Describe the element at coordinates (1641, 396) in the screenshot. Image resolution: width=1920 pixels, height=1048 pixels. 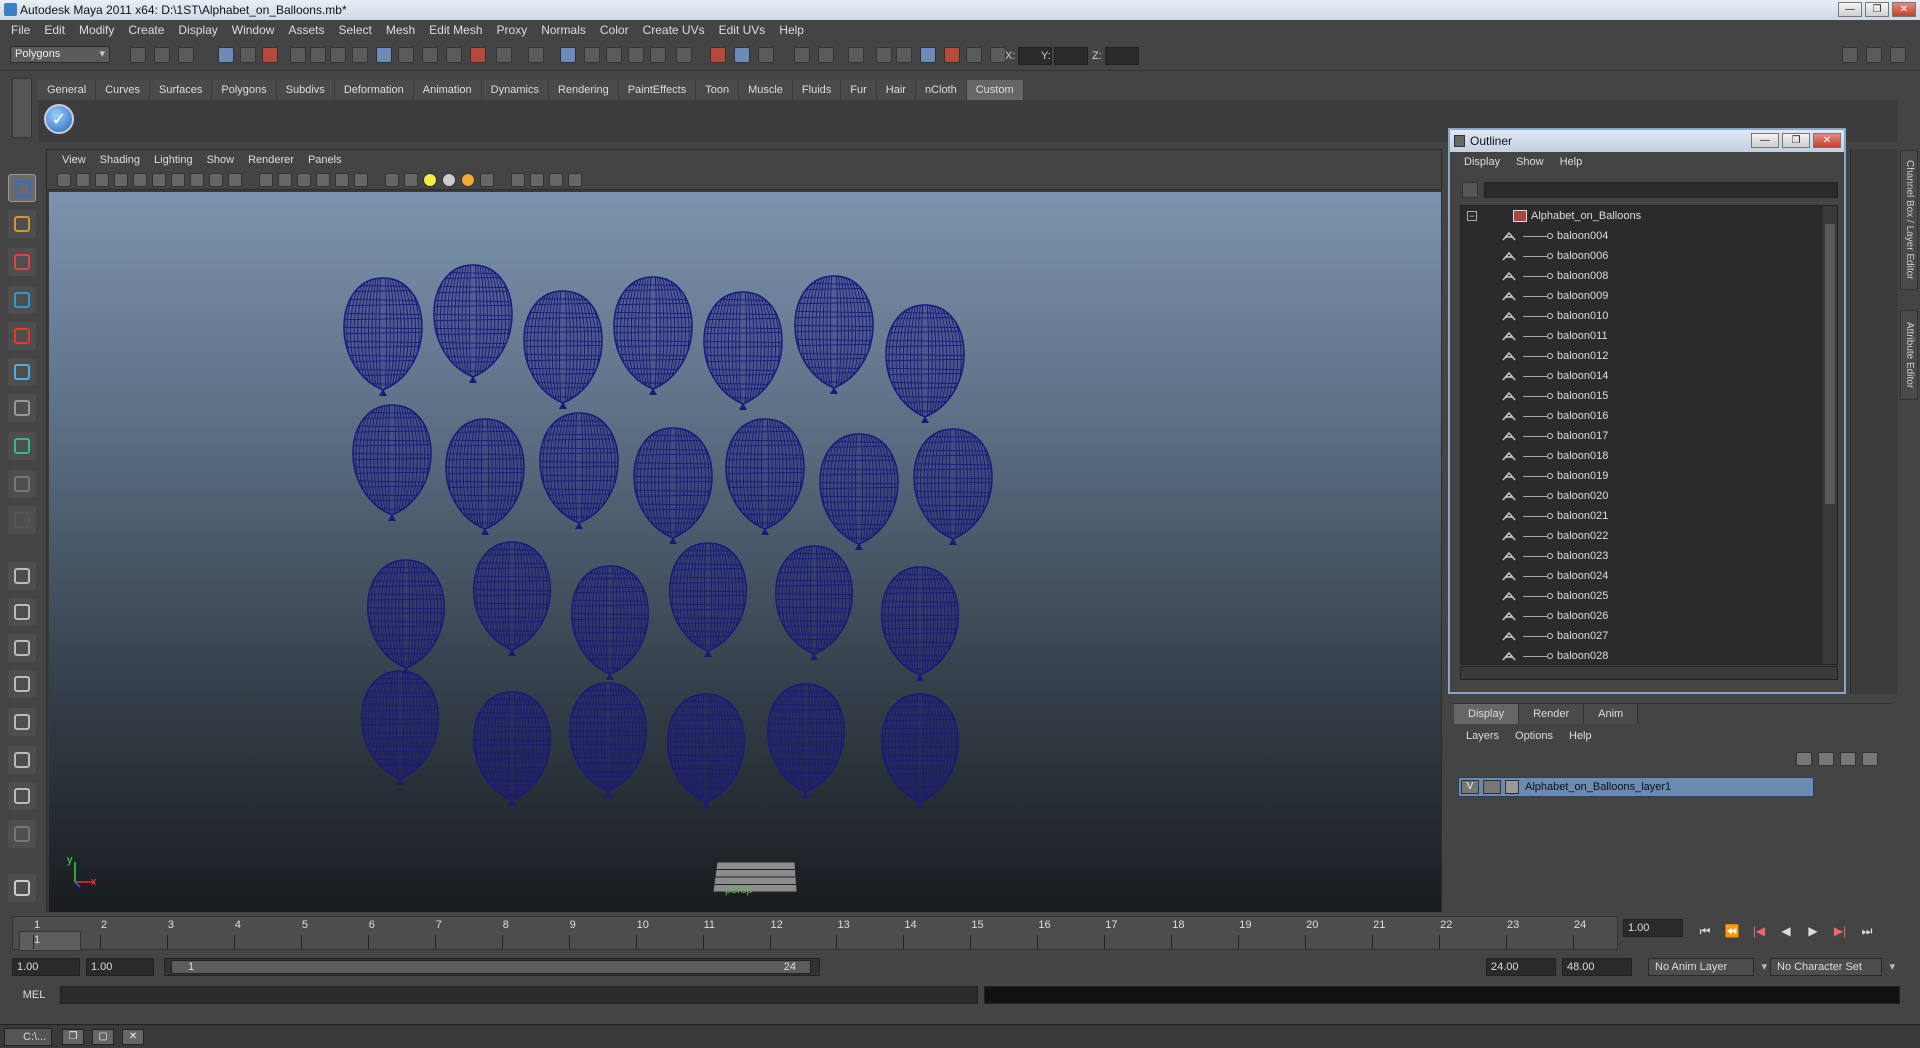
I see `outliner-item-baloon015: baloon015` at that location.